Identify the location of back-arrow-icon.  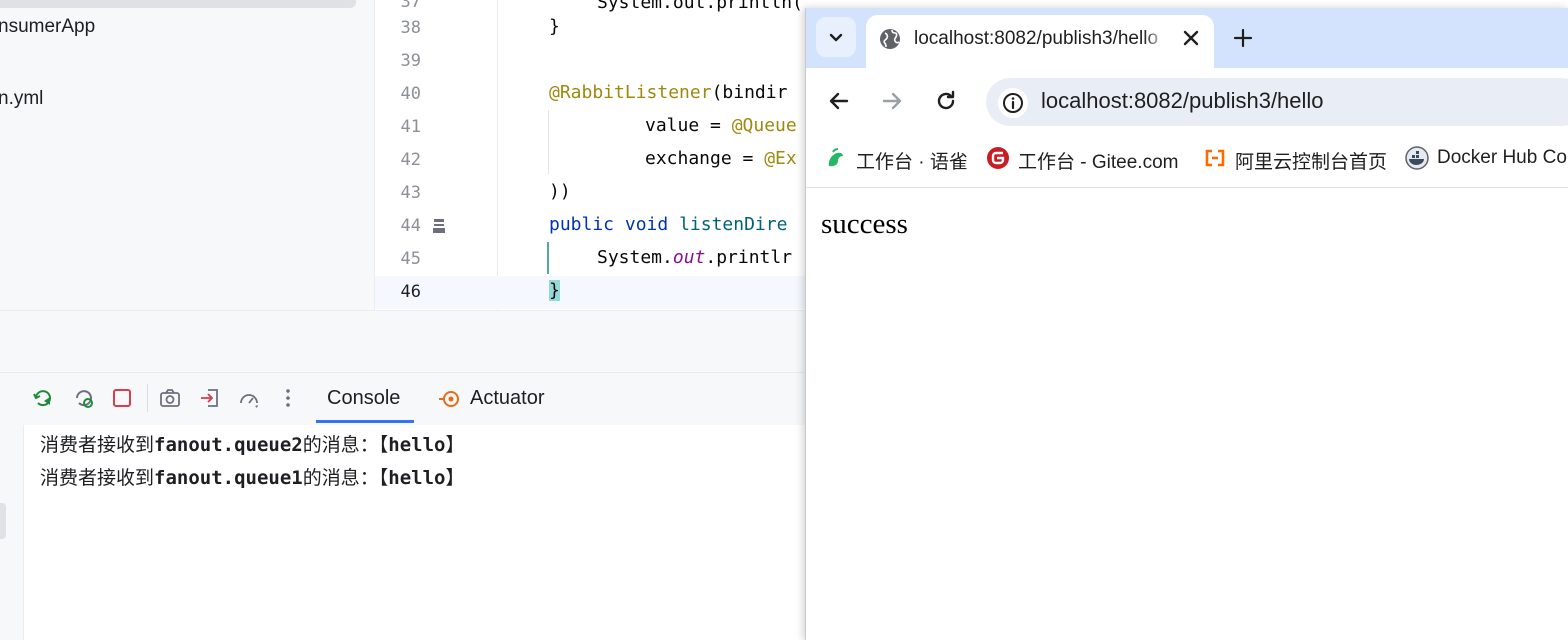
(839, 101).